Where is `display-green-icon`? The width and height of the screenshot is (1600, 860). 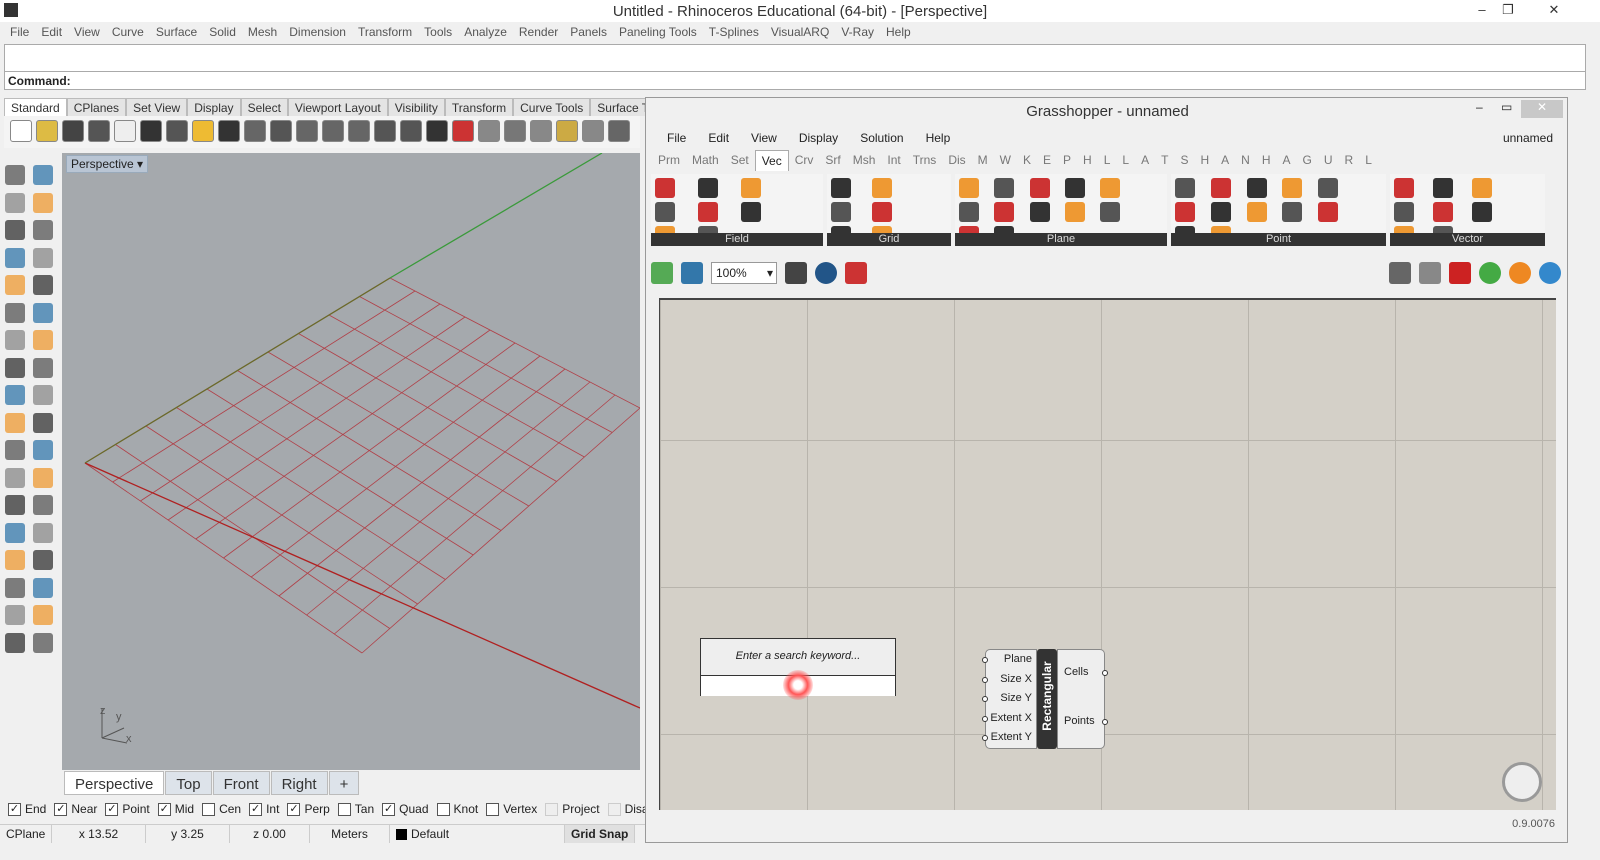
display-green-icon is located at coordinates (1490, 273).